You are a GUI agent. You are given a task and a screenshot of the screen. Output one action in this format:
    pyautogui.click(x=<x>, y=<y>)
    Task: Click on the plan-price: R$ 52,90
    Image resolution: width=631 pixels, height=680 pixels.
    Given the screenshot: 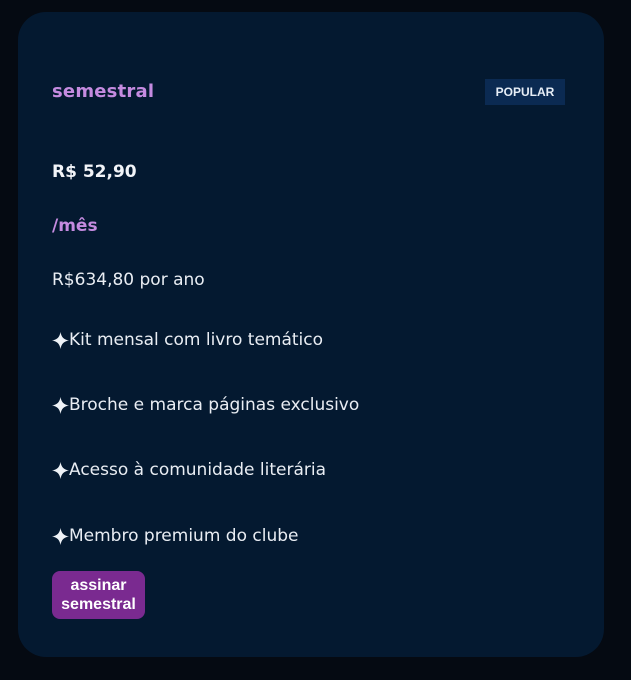 What is the action you would take?
    pyautogui.click(x=94, y=172)
    